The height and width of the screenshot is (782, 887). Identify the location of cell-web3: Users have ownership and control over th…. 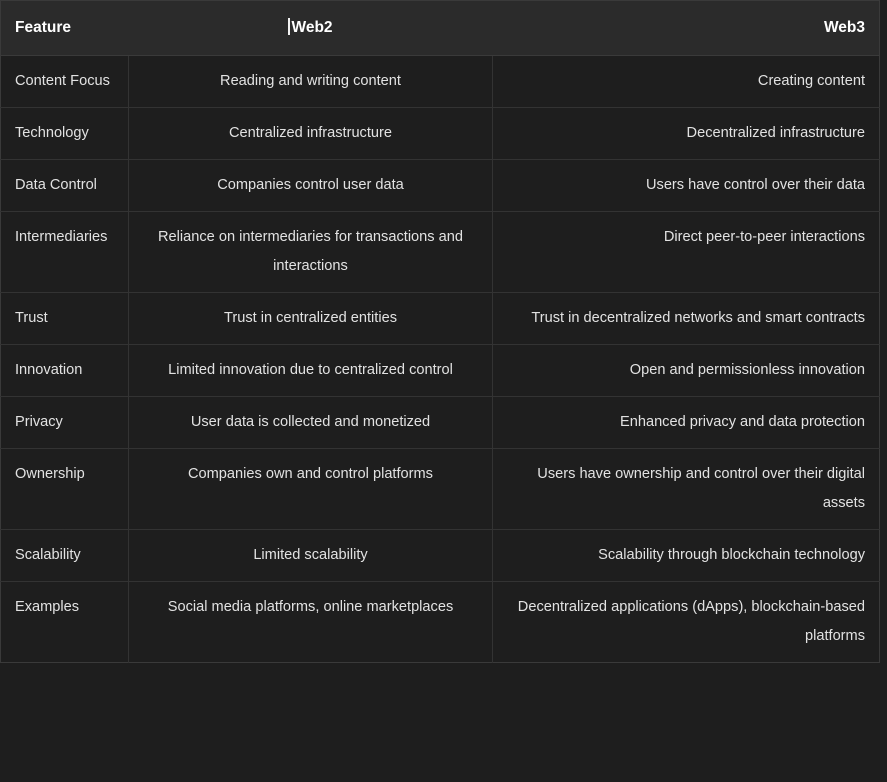
(686, 489).